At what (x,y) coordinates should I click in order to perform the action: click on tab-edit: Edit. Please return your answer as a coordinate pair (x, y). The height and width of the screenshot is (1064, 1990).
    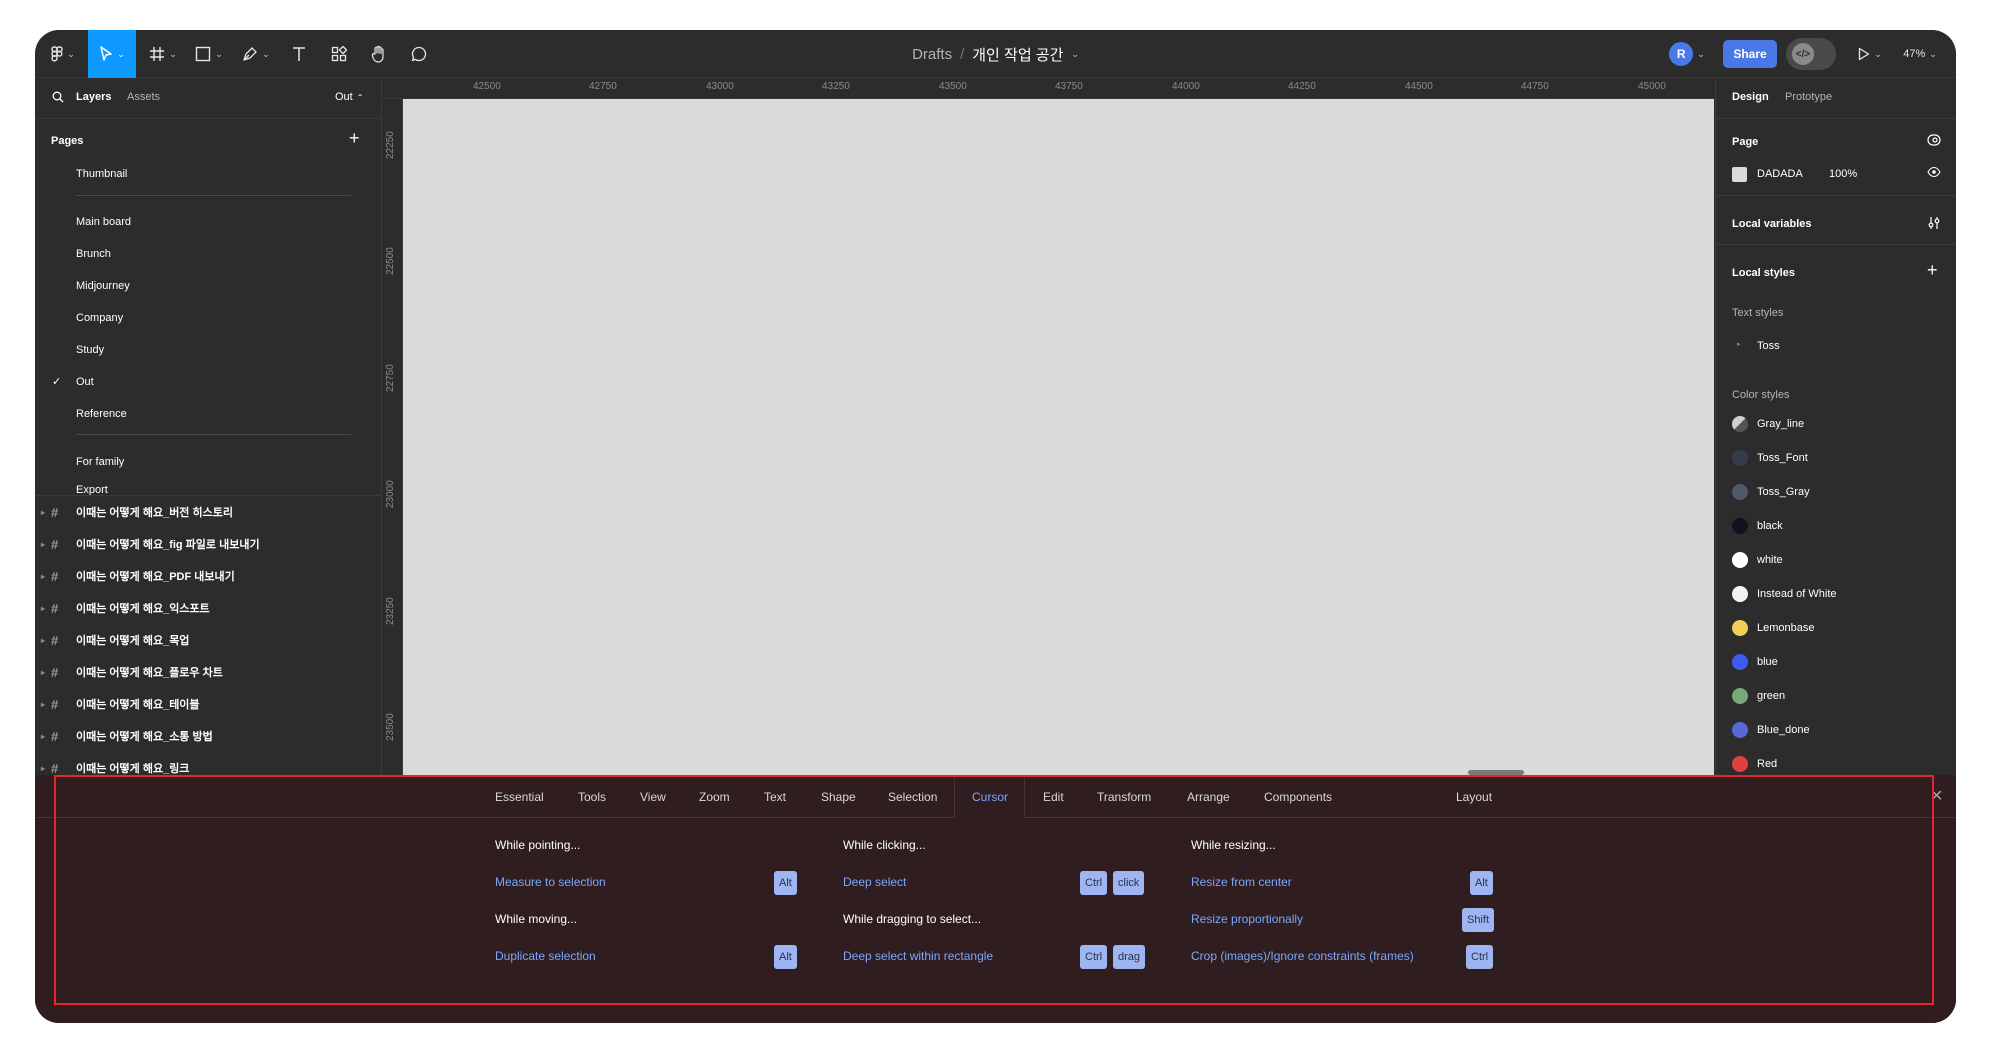
    Looking at the image, I should click on (1053, 797).